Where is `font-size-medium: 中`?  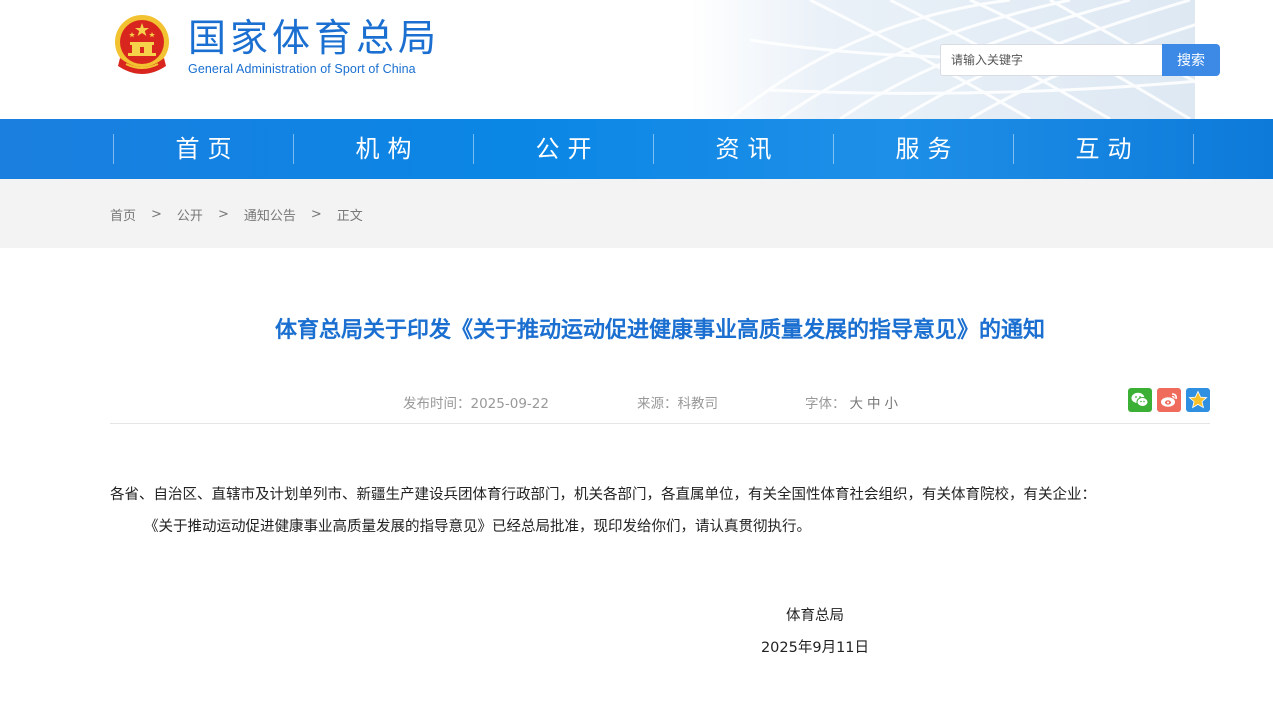 font-size-medium: 中 is located at coordinates (874, 404).